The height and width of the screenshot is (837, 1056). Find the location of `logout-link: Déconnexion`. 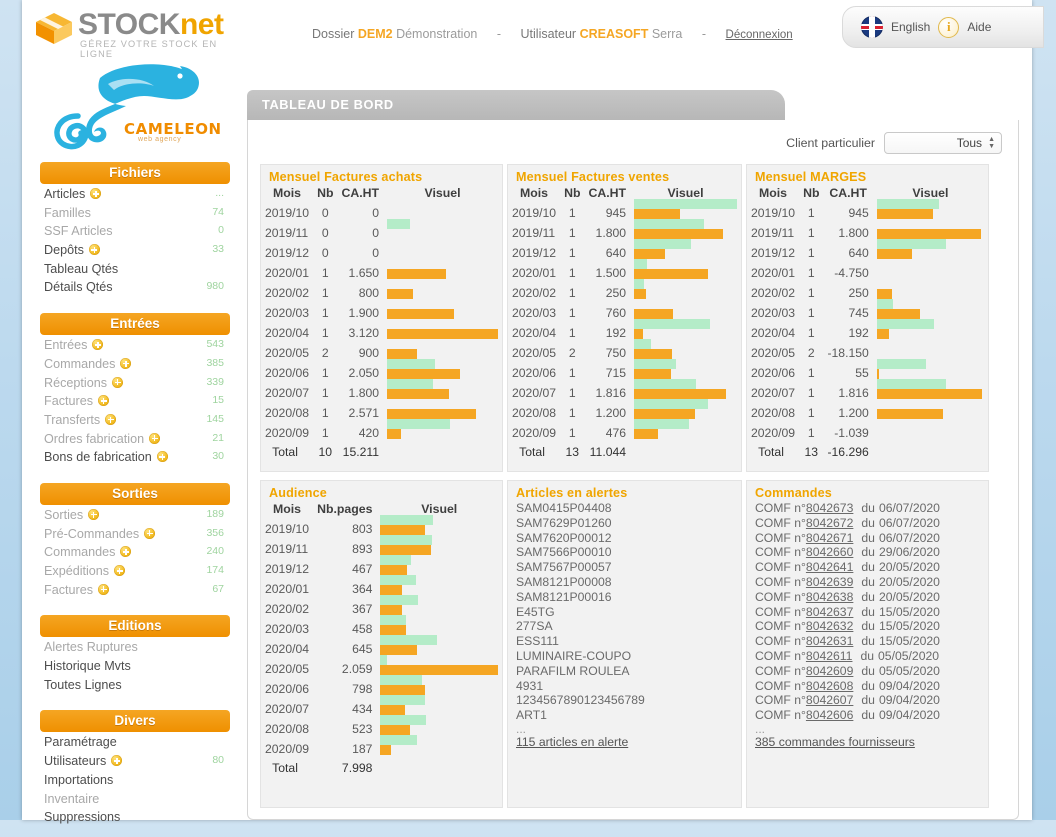

logout-link: Déconnexion is located at coordinates (759, 35).